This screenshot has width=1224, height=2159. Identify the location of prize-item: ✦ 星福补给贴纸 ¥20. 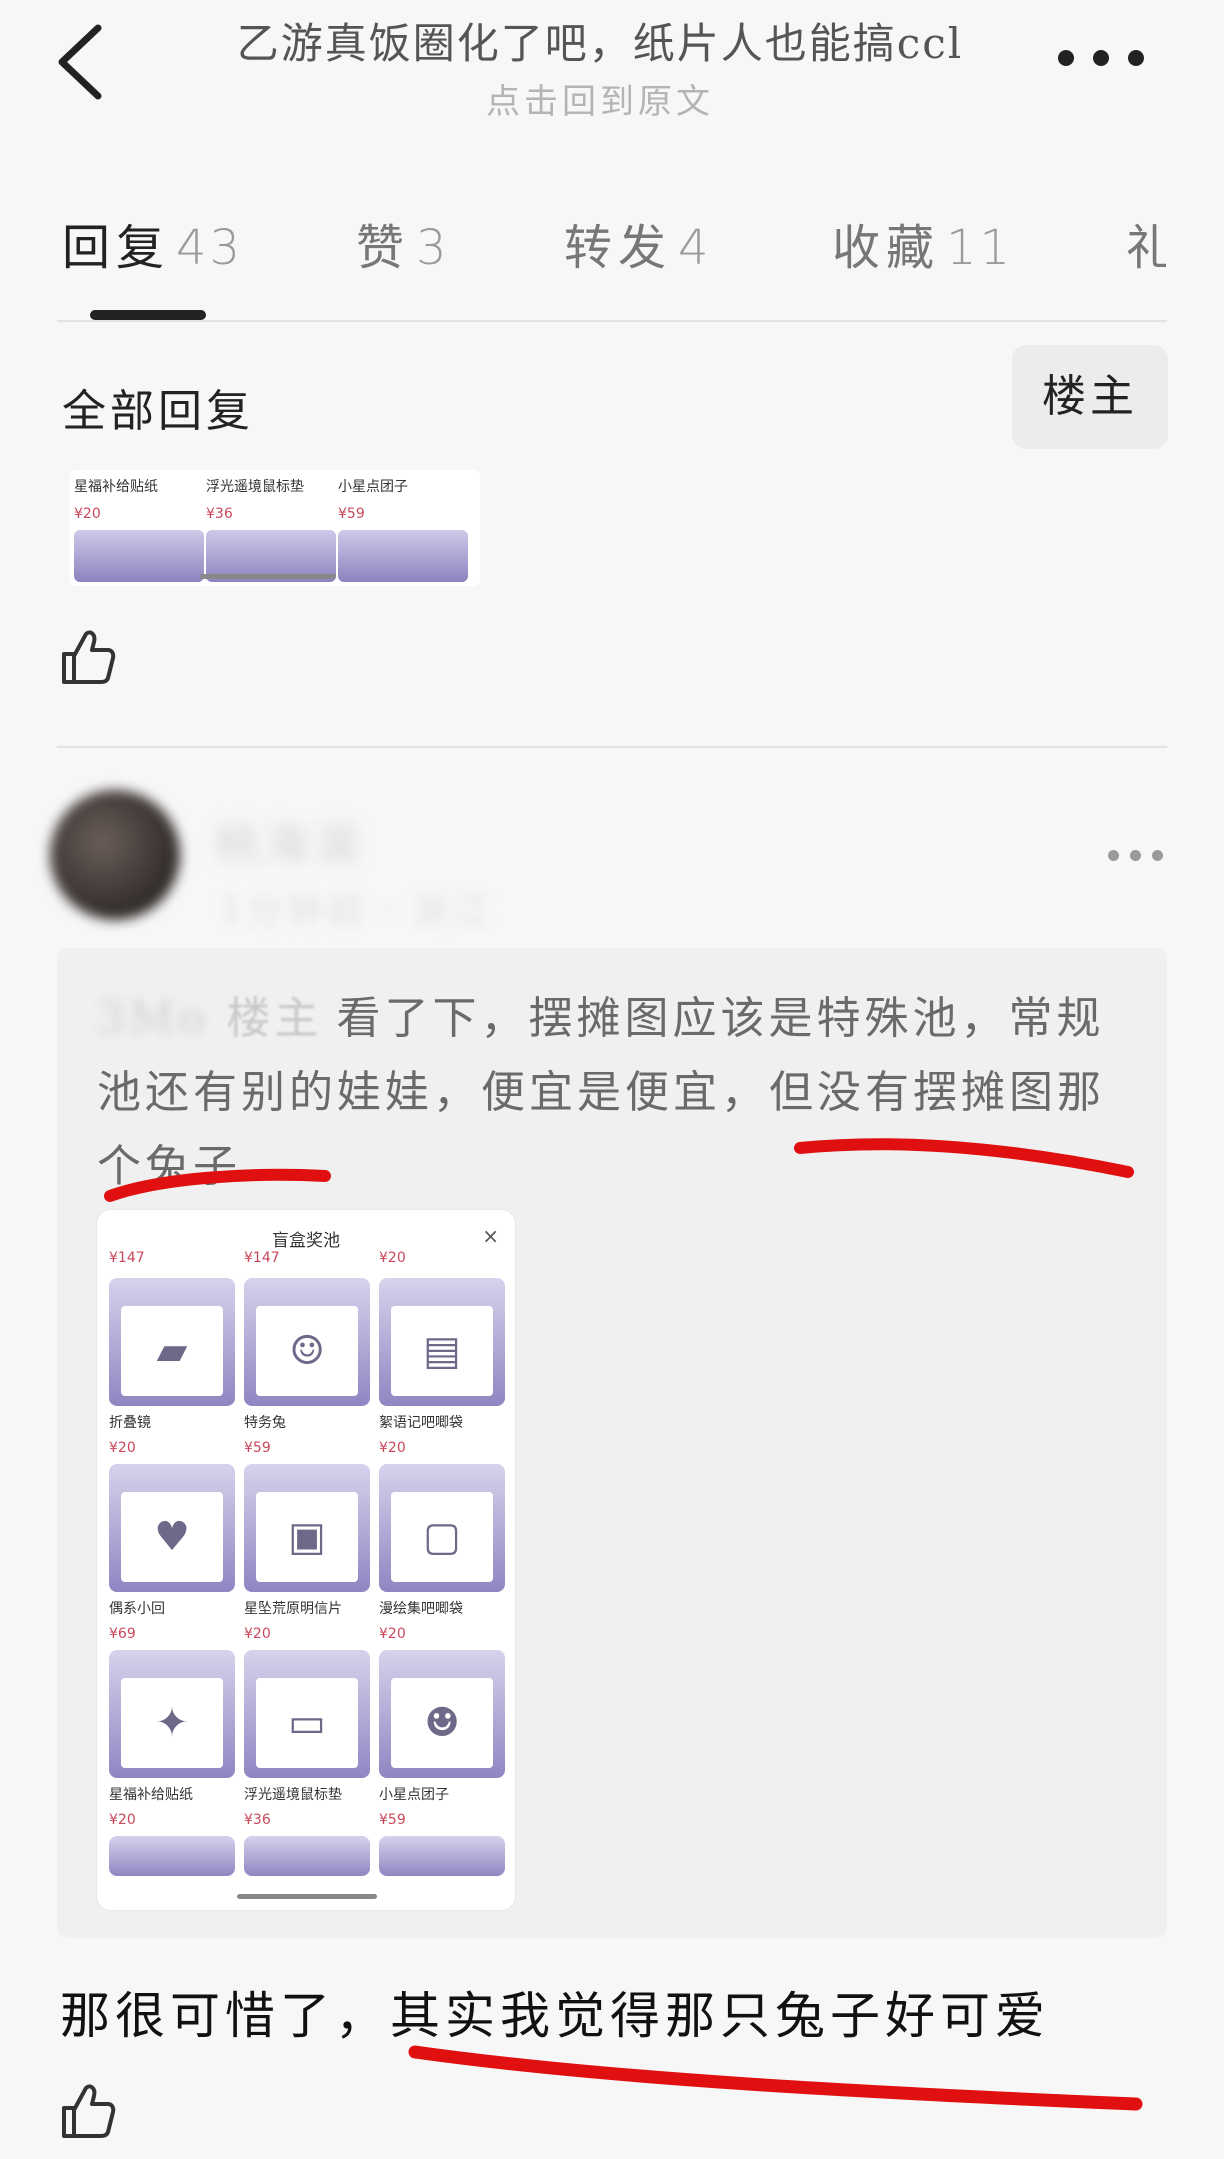
(172, 1739).